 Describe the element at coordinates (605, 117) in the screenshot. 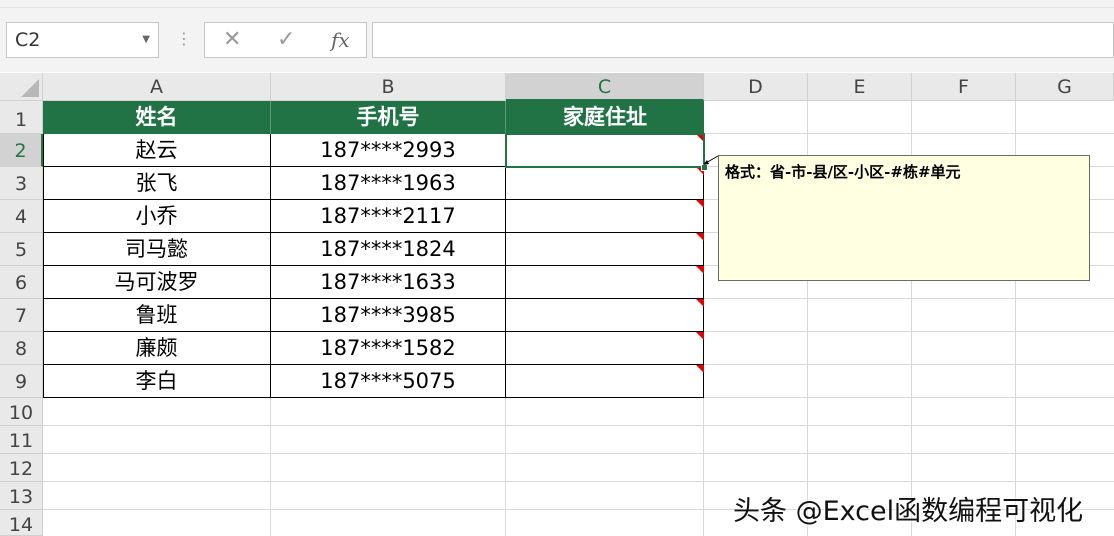

I see `header-cell-address: 家庭住址` at that location.